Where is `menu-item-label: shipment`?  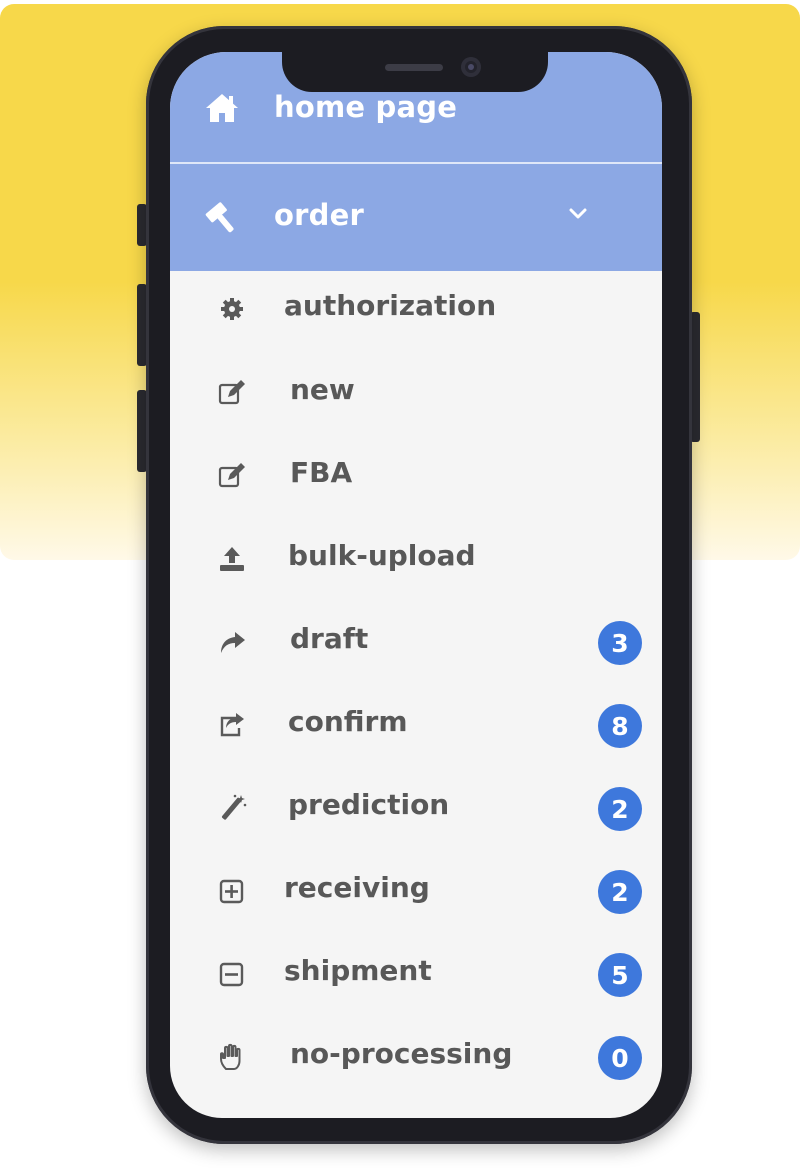
menu-item-label: shipment is located at coordinates (358, 970).